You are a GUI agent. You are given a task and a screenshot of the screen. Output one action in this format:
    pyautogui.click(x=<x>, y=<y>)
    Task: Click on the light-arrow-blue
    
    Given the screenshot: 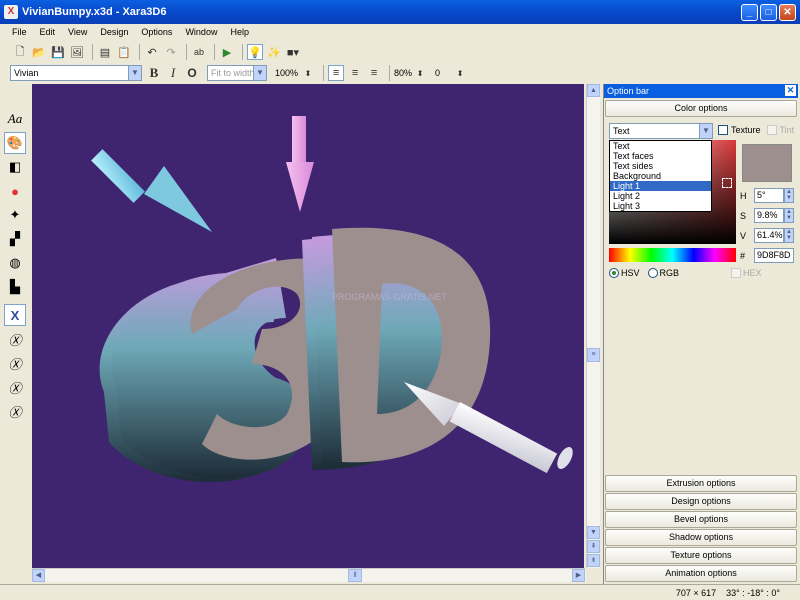 What is the action you would take?
    pyautogui.click(x=151, y=190)
    